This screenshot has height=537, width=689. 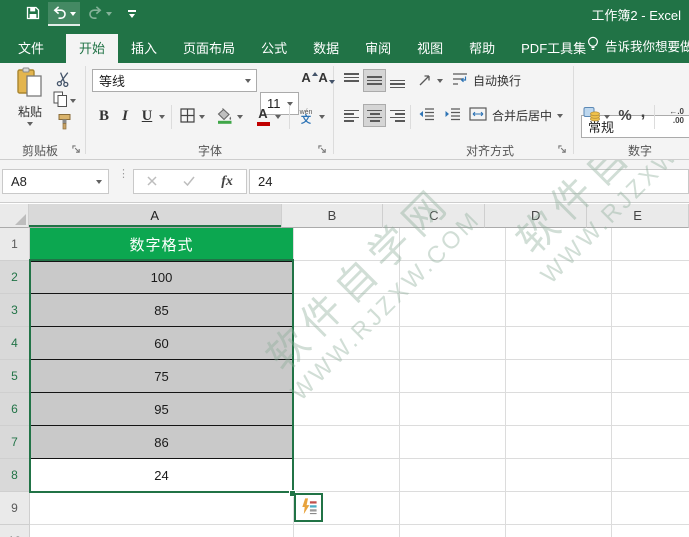 What do you see at coordinates (15, 409) in the screenshot?
I see `row-header-6: 6` at bounding box center [15, 409].